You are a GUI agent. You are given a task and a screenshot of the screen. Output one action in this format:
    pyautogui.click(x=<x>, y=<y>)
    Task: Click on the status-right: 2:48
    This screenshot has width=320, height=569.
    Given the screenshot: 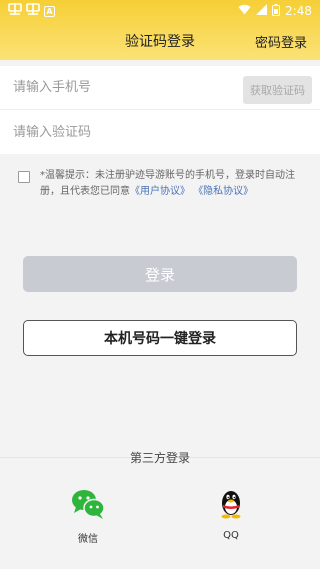 What is the action you would take?
    pyautogui.click(x=275, y=11)
    